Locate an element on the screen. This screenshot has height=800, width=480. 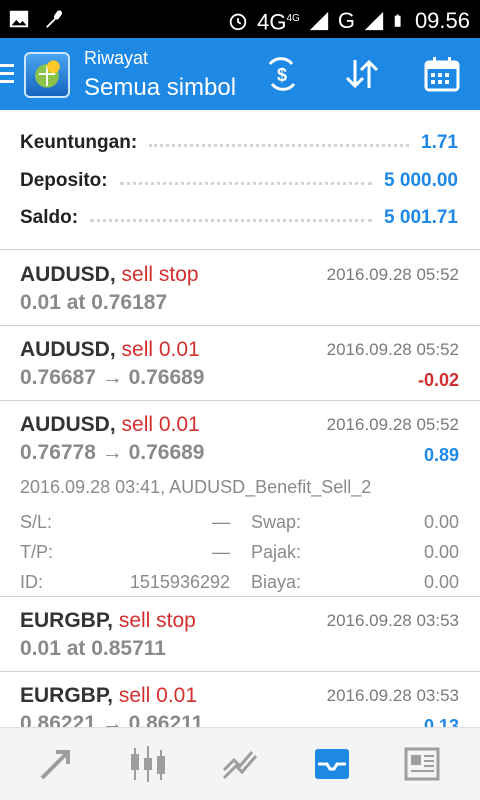
symbol-line: EURGBP, sell 0.01 is located at coordinates (108, 696).